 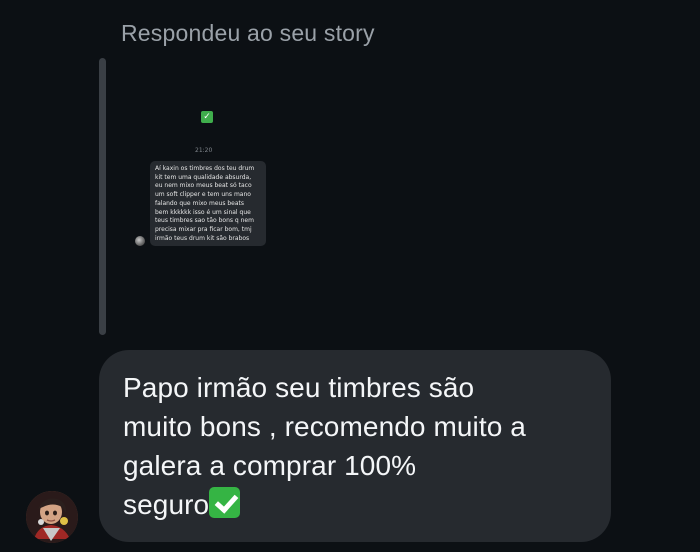 I want to click on avatar-image, so click(x=52, y=517).